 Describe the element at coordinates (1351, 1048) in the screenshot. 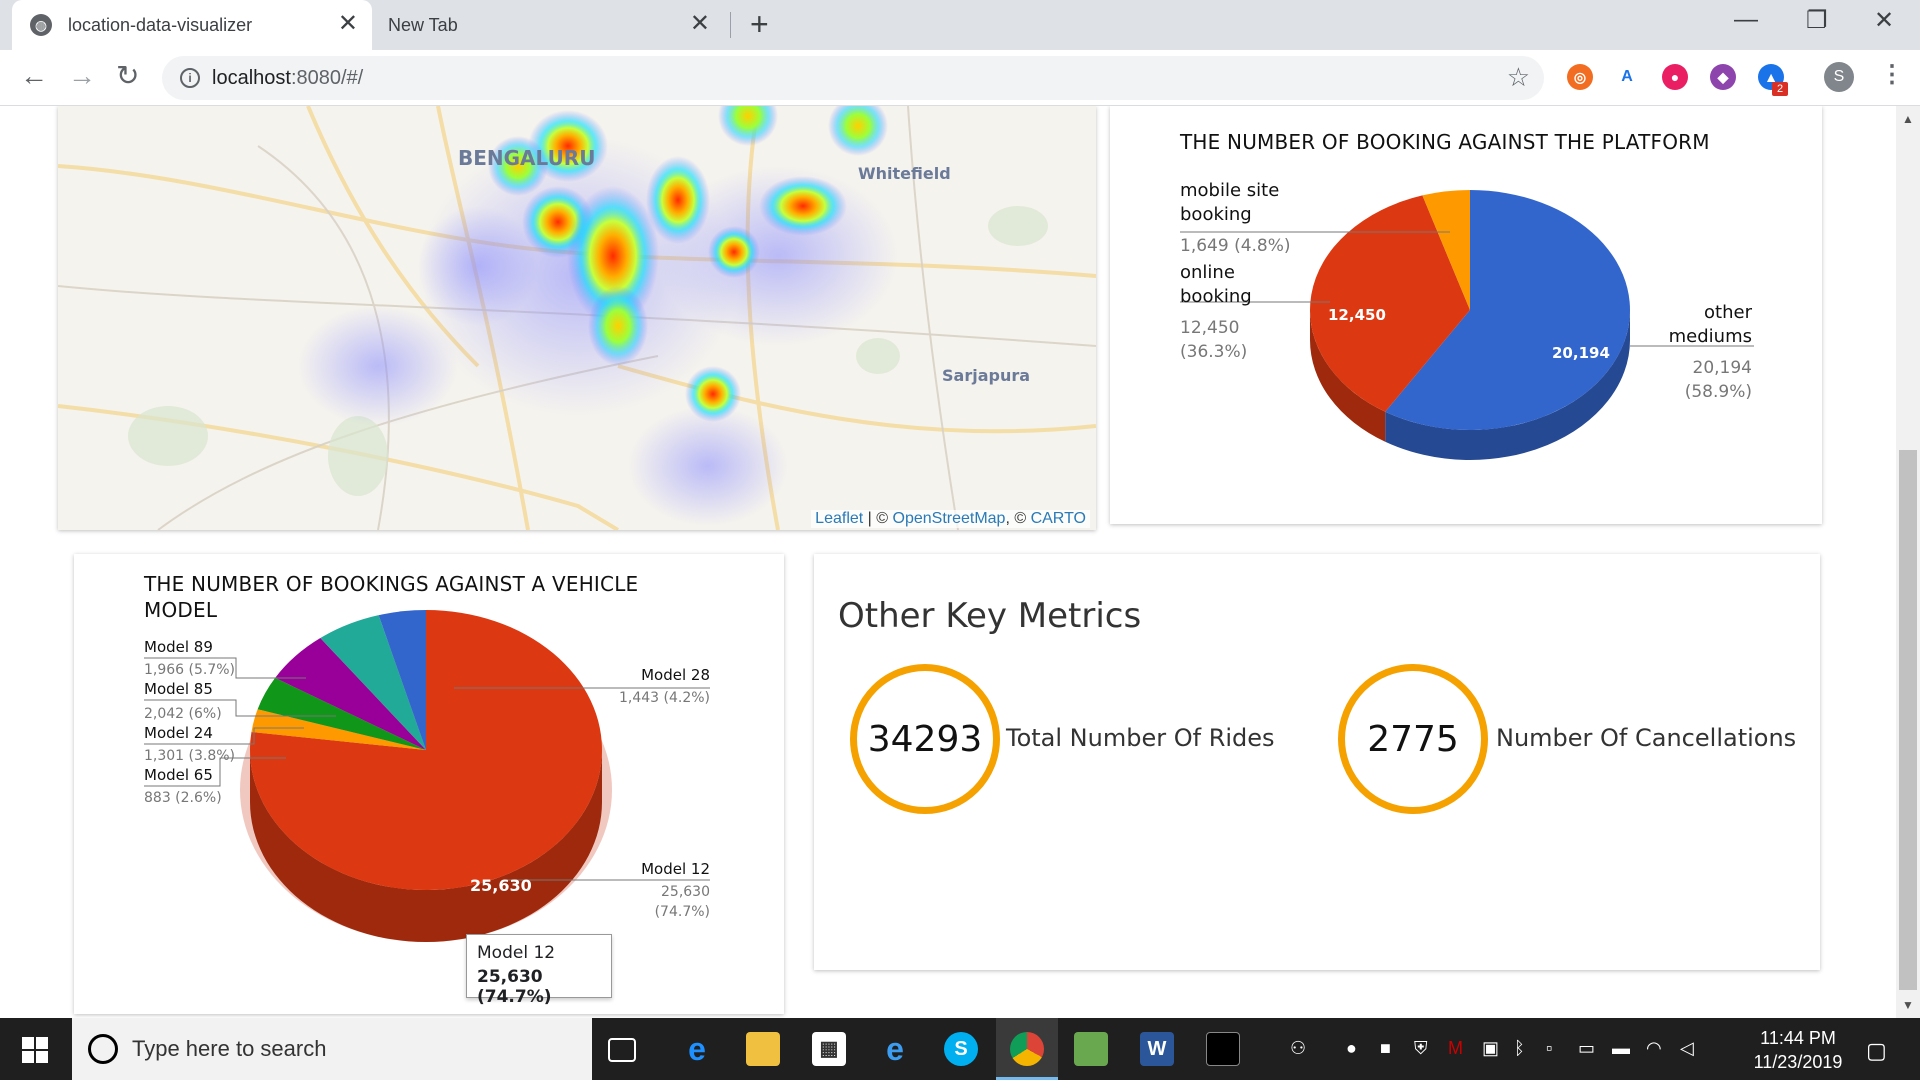

I see `tray-chrome-icon: ●` at that location.